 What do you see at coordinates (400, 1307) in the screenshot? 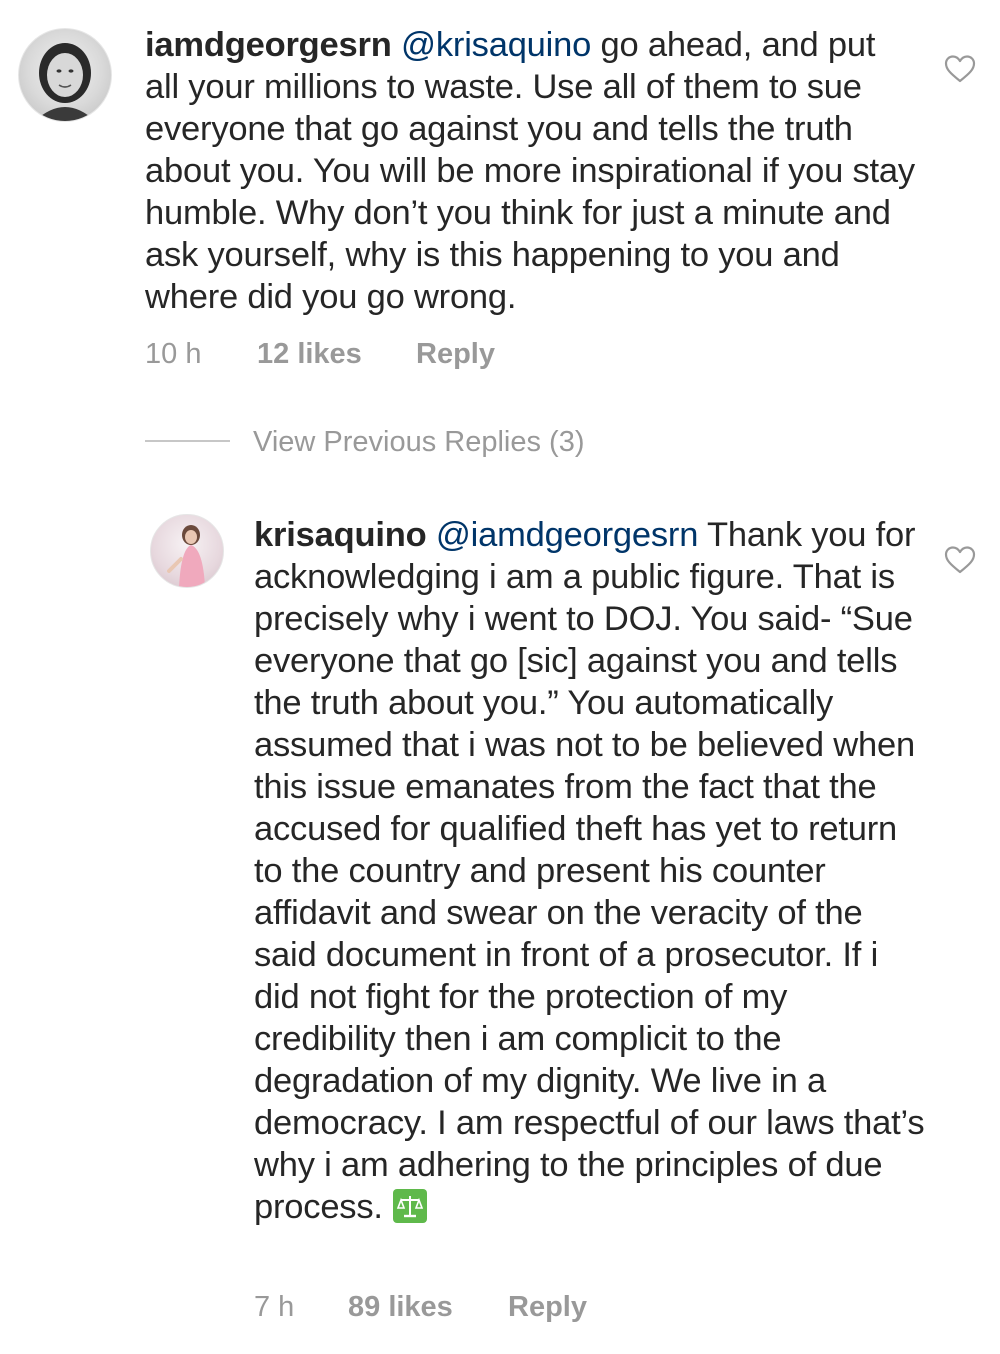
I see `comment-likes: 89 likes` at bounding box center [400, 1307].